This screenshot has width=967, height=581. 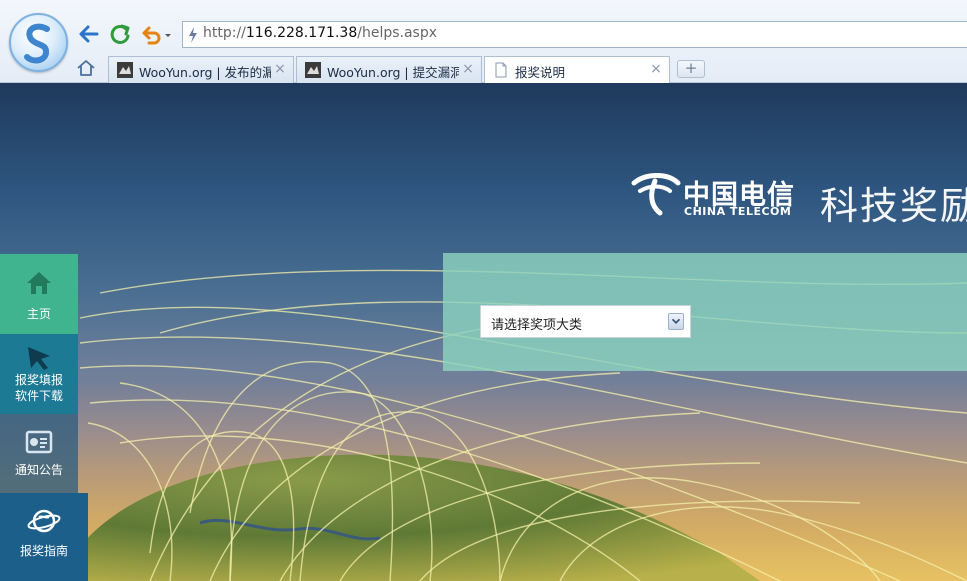 What do you see at coordinates (38, 314) in the screenshot?
I see `sidebar-item-label: 主页` at bounding box center [38, 314].